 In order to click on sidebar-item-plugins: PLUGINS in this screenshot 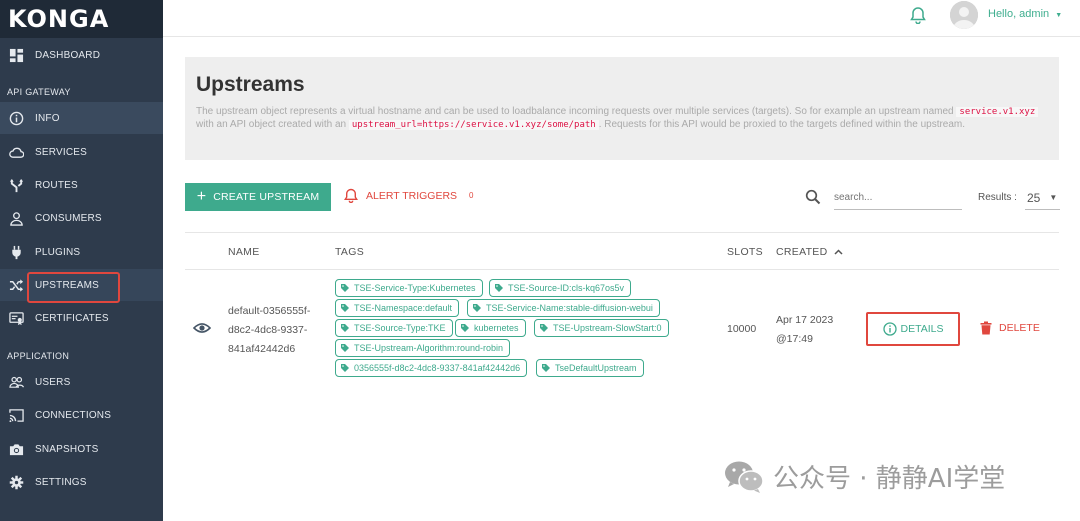, I will do `click(81, 252)`.